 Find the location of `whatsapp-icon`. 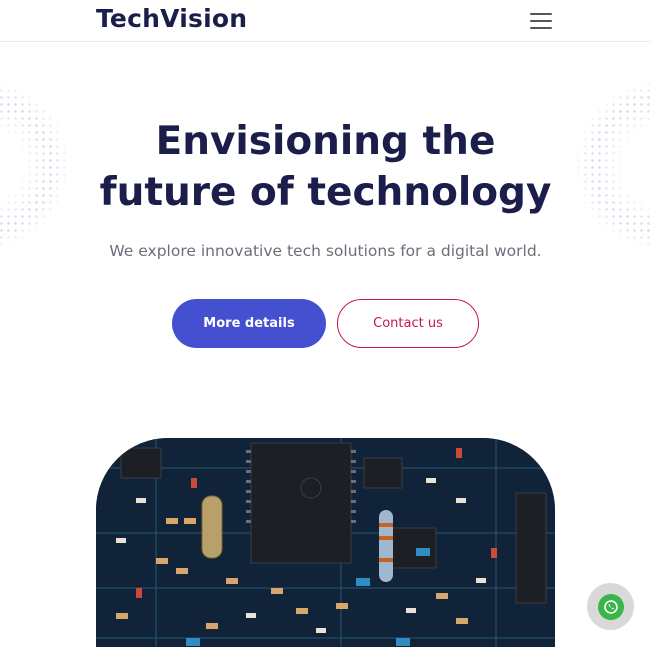

whatsapp-icon is located at coordinates (610, 606).